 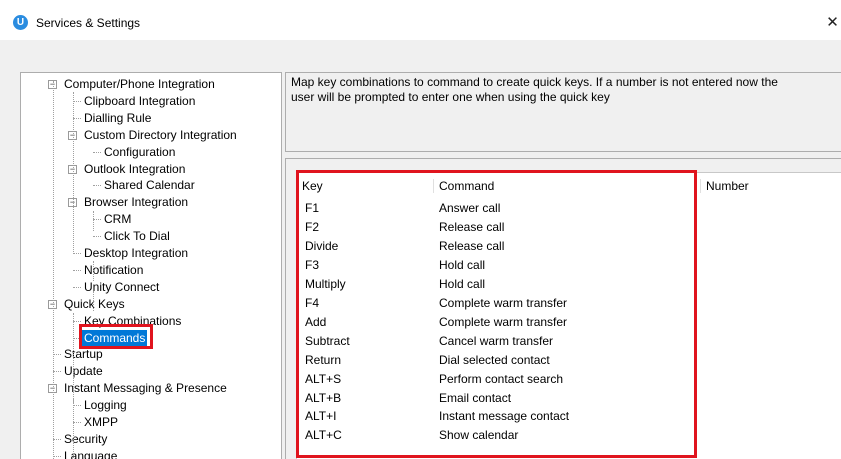 I want to click on grid-row: F4 Complete warm transfer, so click(x=569, y=303).